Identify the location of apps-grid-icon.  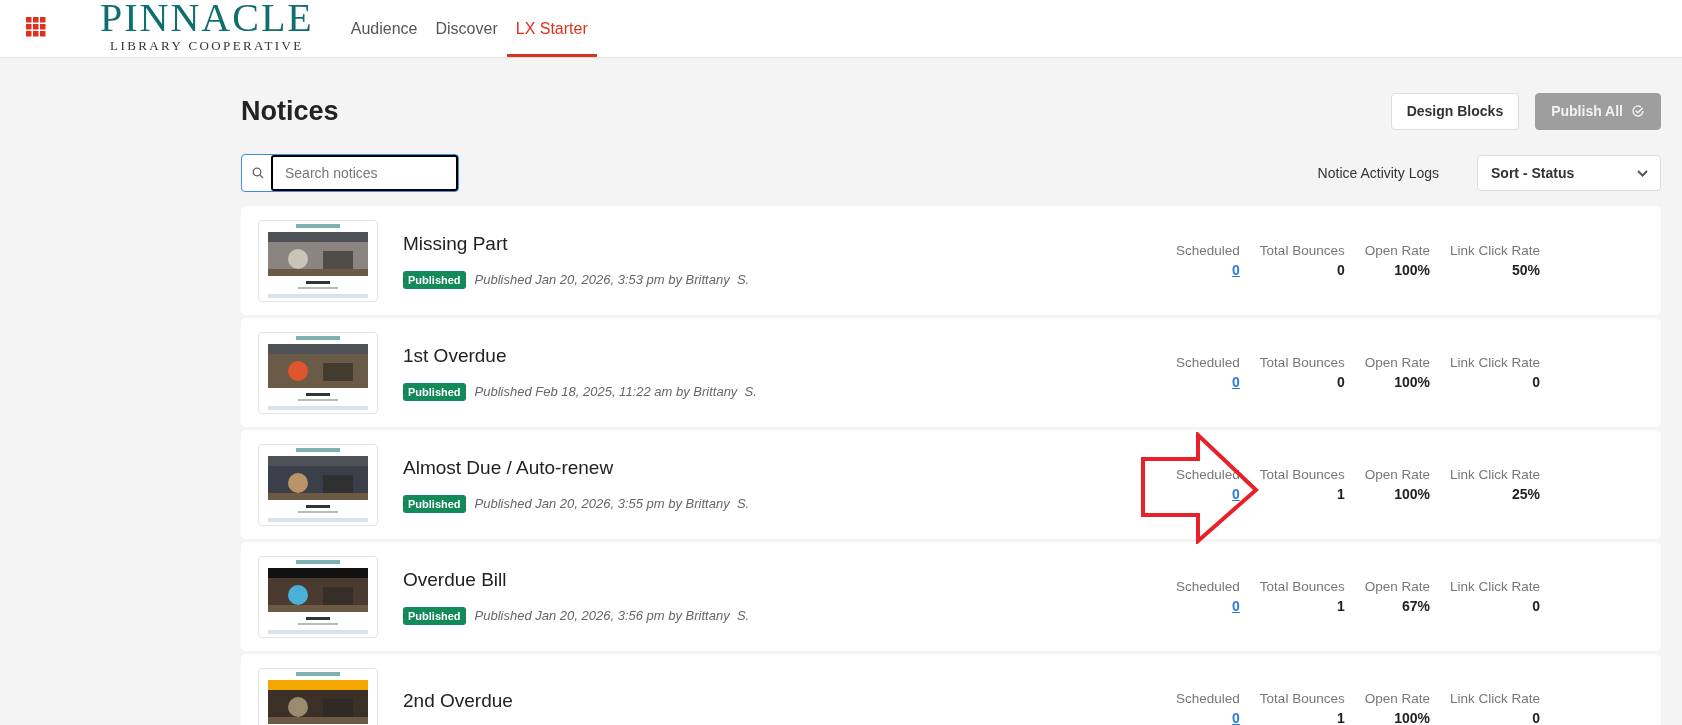
(36, 27).